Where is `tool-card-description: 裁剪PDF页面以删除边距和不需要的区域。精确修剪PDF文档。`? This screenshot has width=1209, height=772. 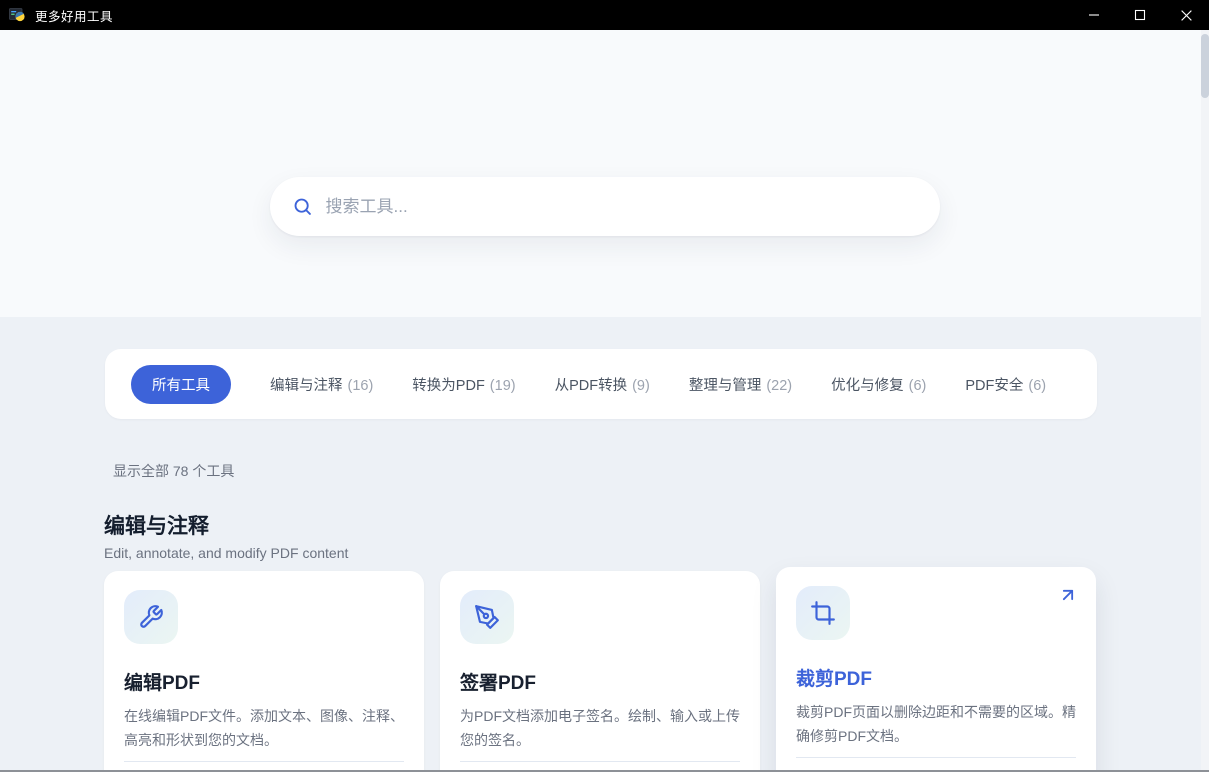
tool-card-description: 裁剪PDF页面以删除边距和不需要的区域。精确修剪PDF文档。 is located at coordinates (936, 724).